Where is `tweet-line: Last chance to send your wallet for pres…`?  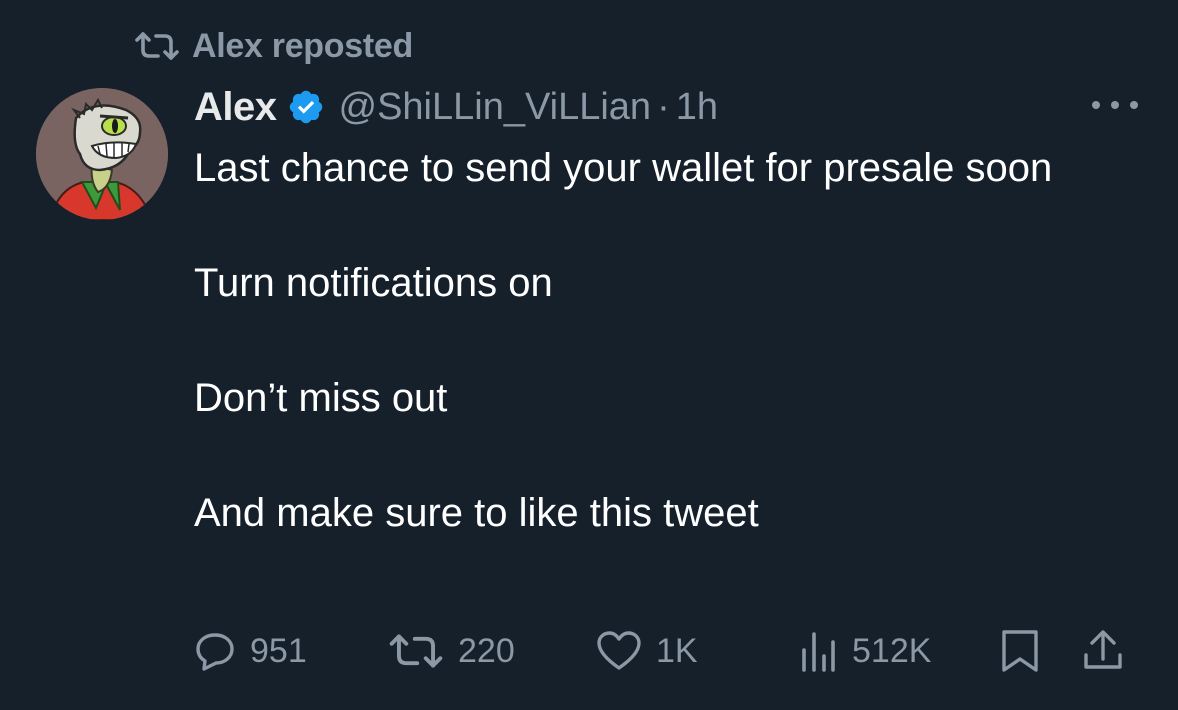
tweet-line: Last chance to send your wallet for pres… is located at coordinates (623, 168).